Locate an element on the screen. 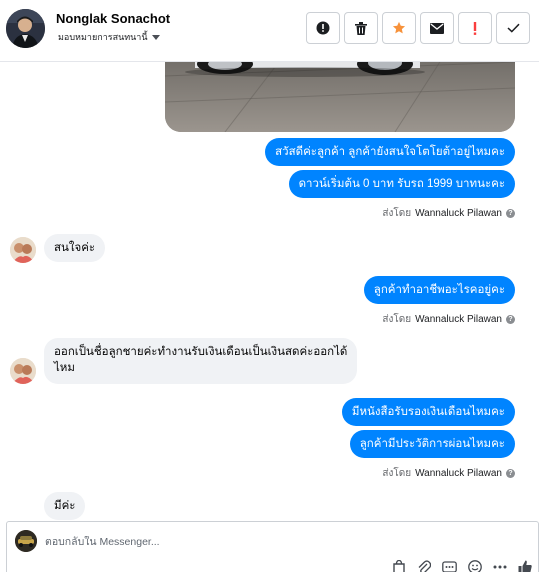 This screenshot has width=539, height=572. reply-composer is located at coordinates (272, 546).